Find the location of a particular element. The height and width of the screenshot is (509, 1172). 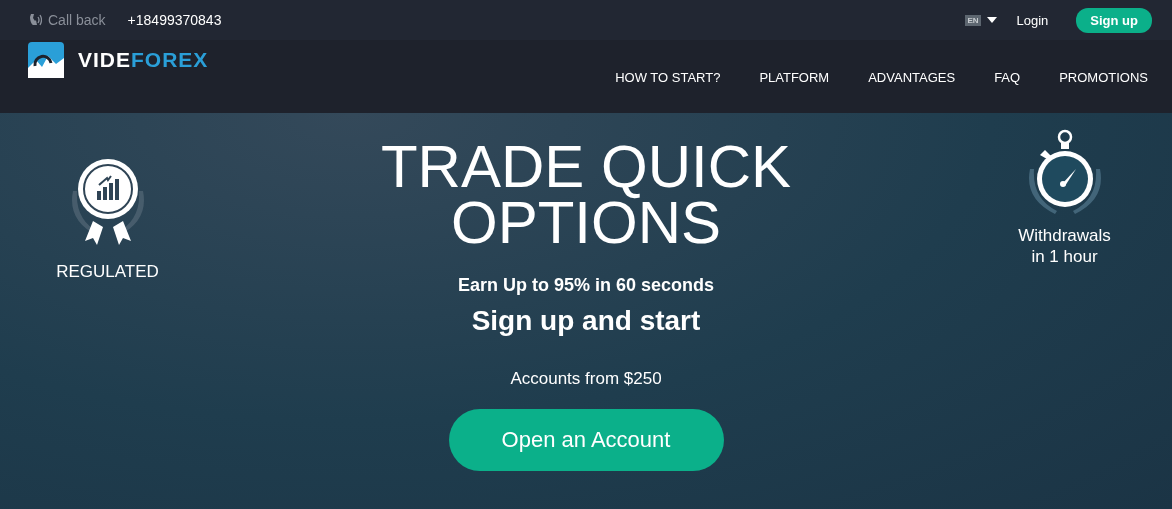

accounts-text: Accounts from $250 is located at coordinates (586, 379).